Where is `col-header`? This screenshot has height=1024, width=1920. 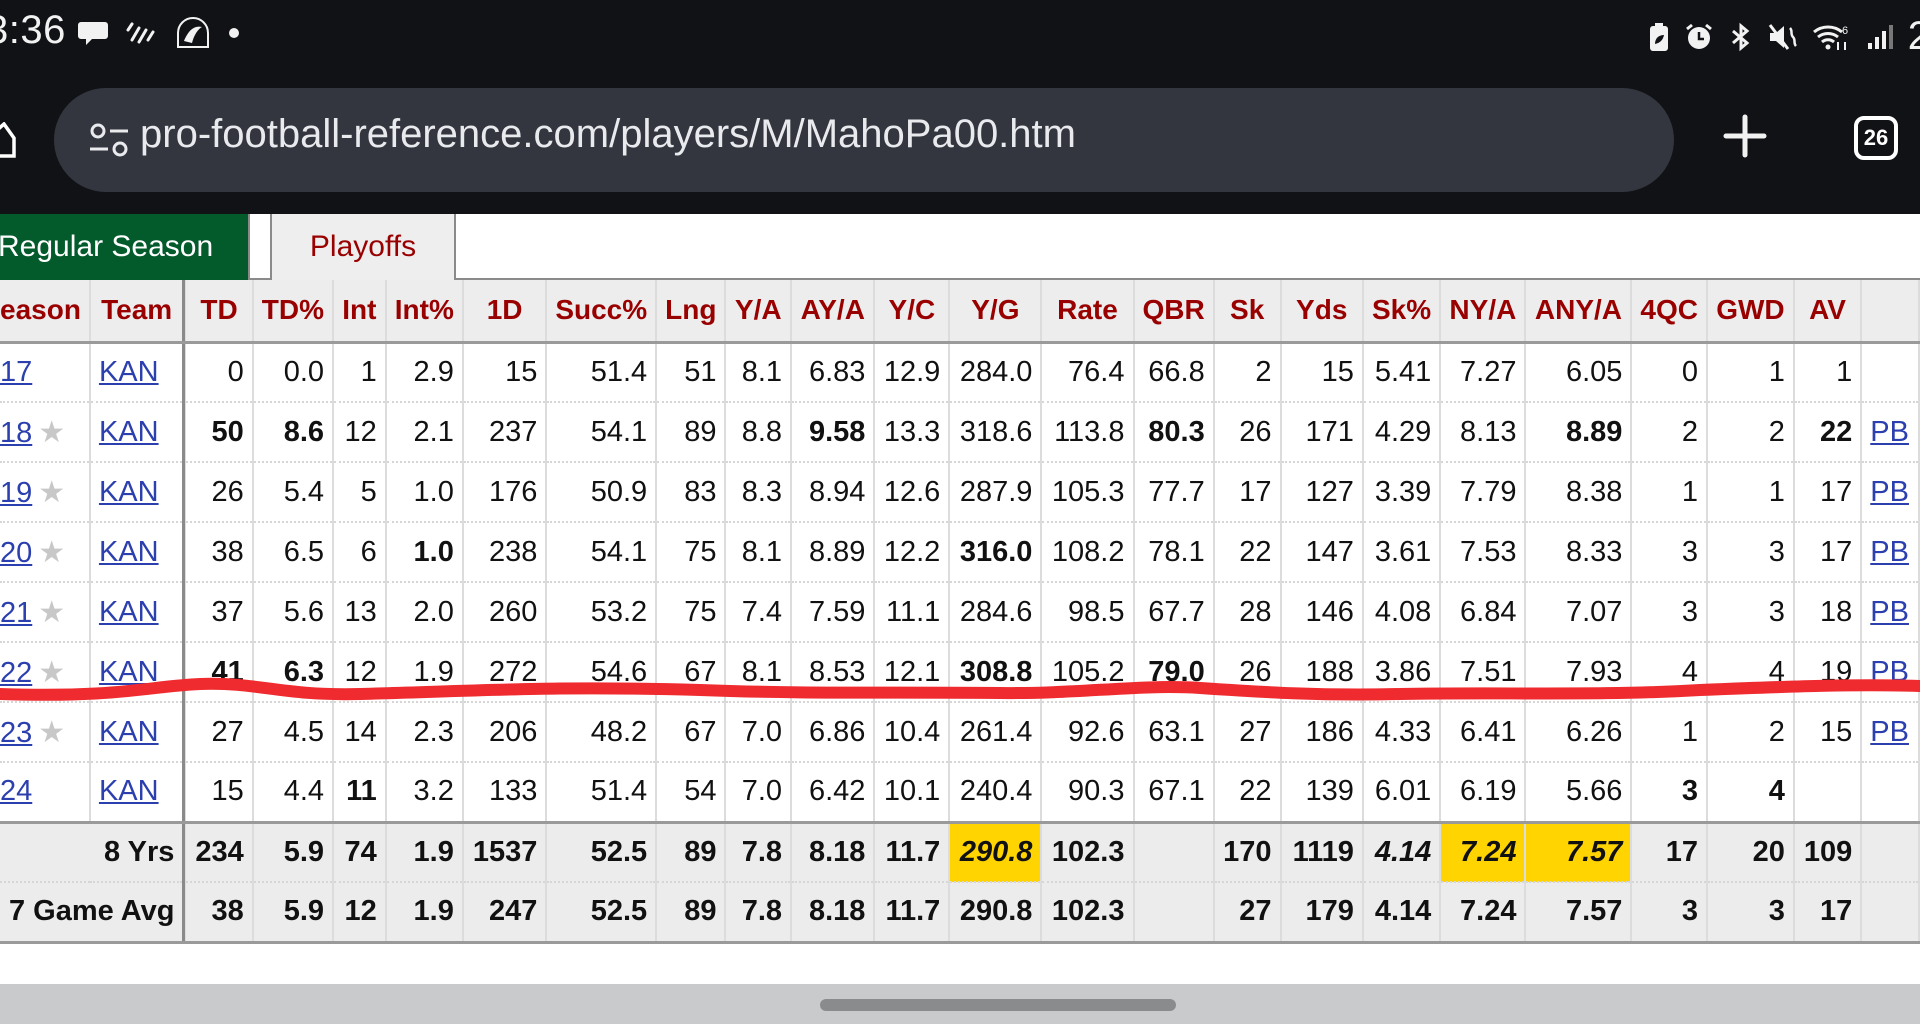 col-header is located at coordinates (1890, 312).